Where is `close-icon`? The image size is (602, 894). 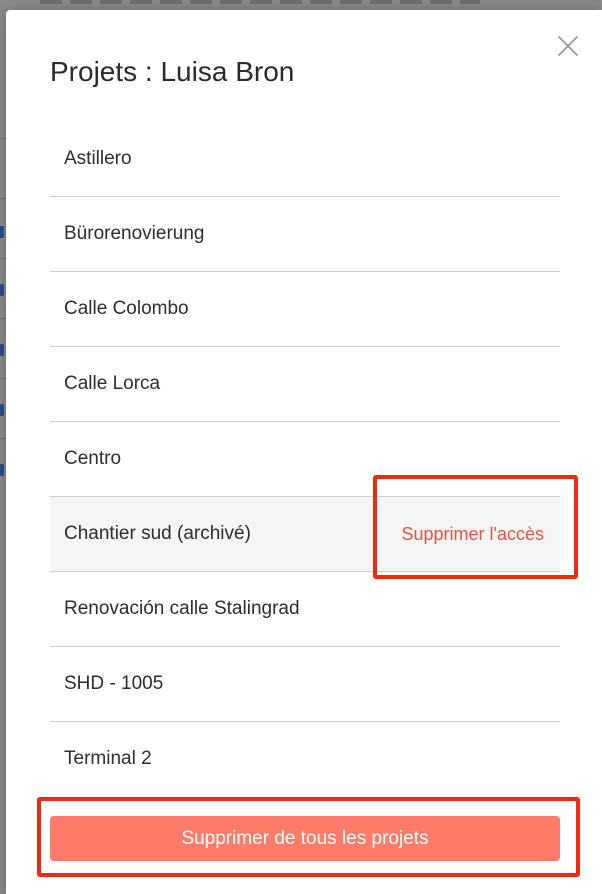
close-icon is located at coordinates (568, 46).